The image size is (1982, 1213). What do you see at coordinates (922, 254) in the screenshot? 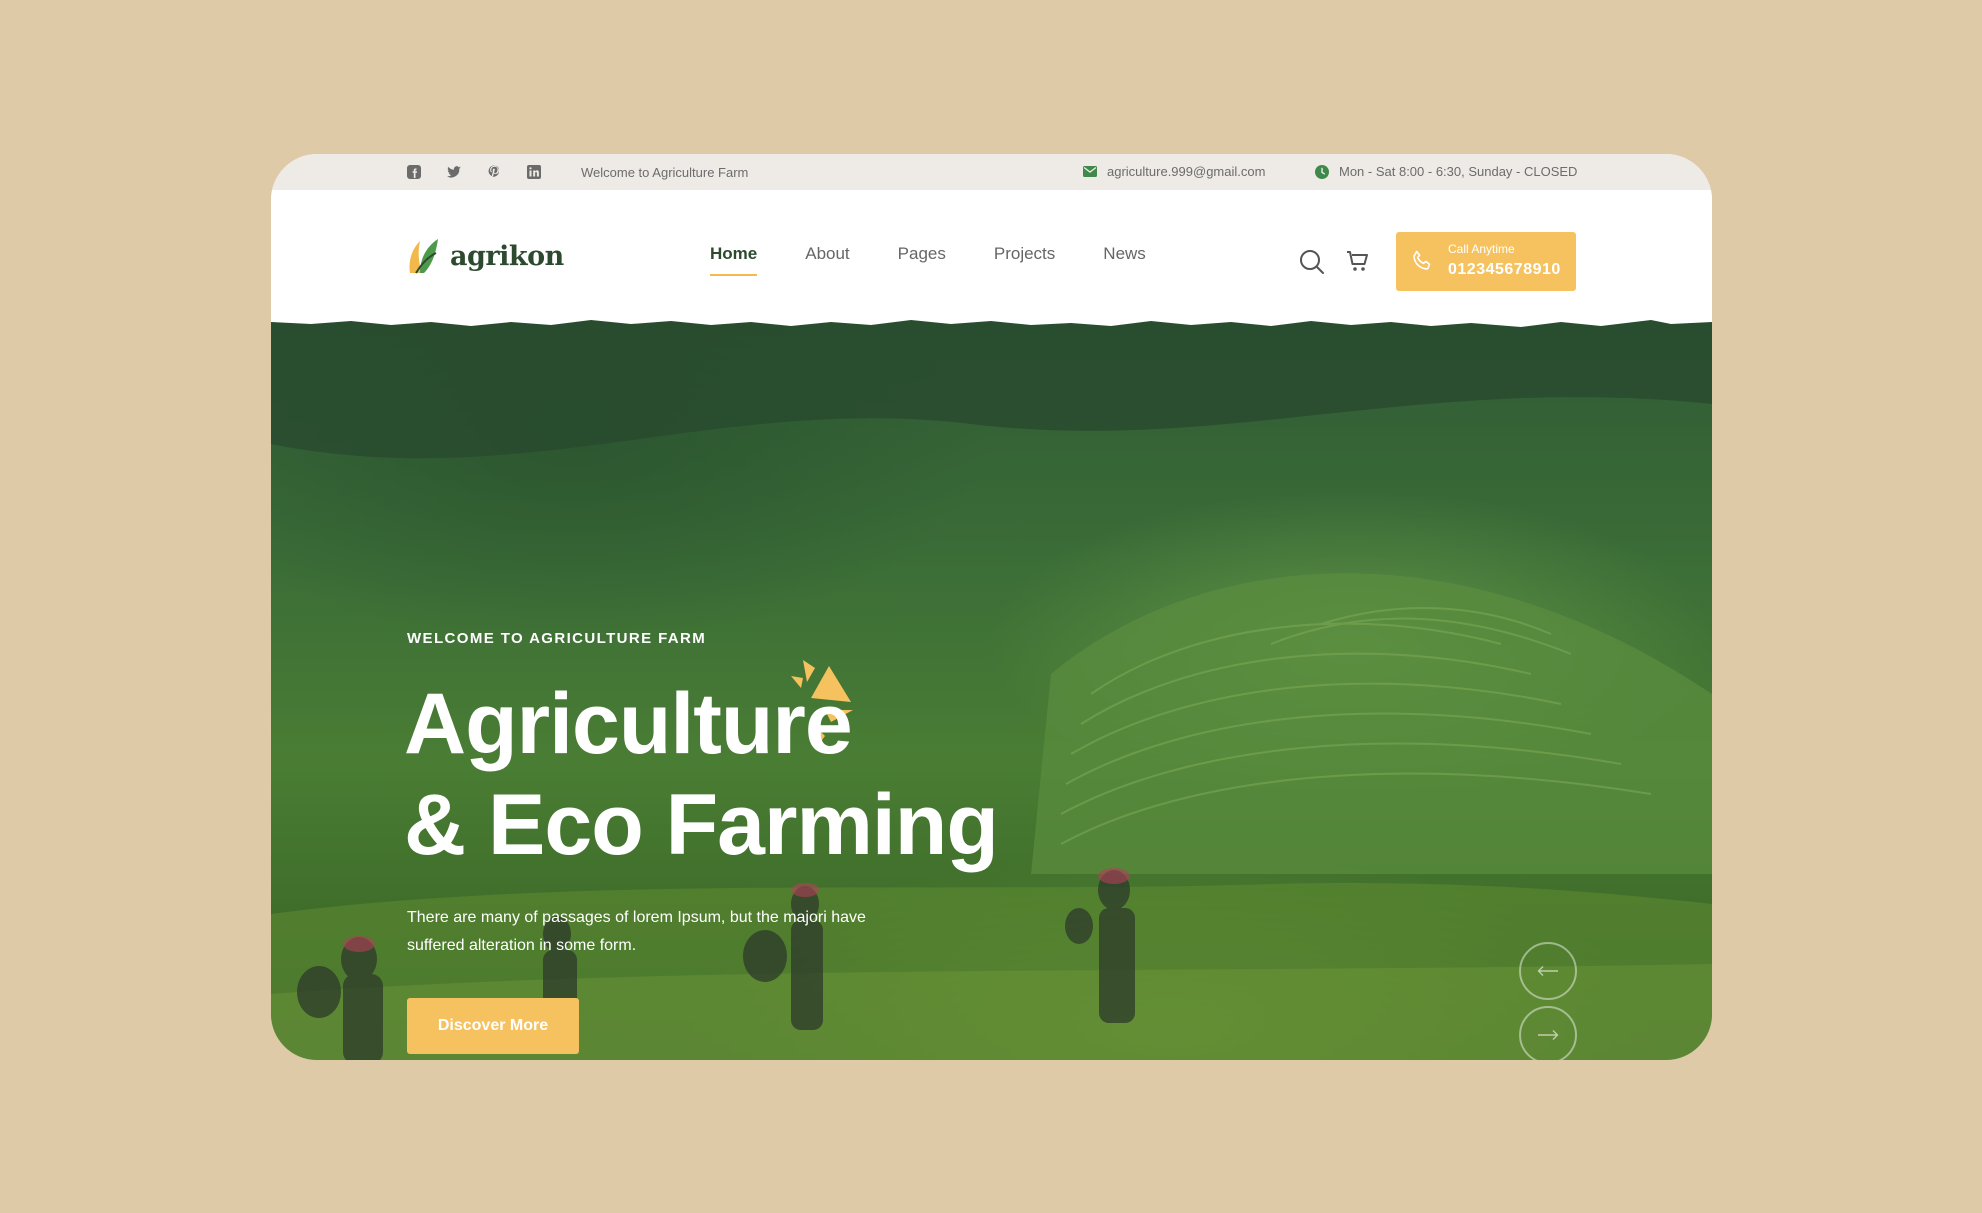
I see `menu-item-pages: Pages` at bounding box center [922, 254].